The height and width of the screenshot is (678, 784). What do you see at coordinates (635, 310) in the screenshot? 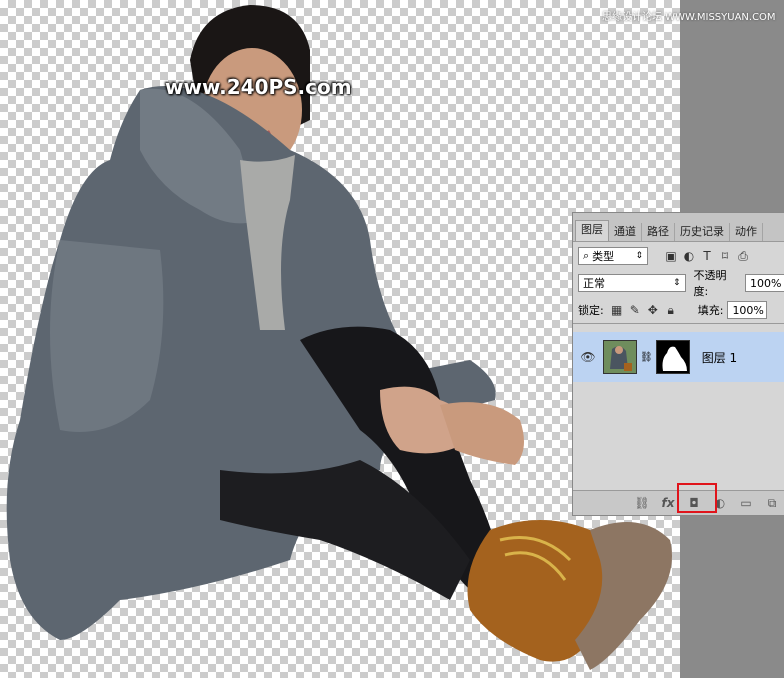
I see `lock-pixels-icon: ✎` at bounding box center [635, 310].